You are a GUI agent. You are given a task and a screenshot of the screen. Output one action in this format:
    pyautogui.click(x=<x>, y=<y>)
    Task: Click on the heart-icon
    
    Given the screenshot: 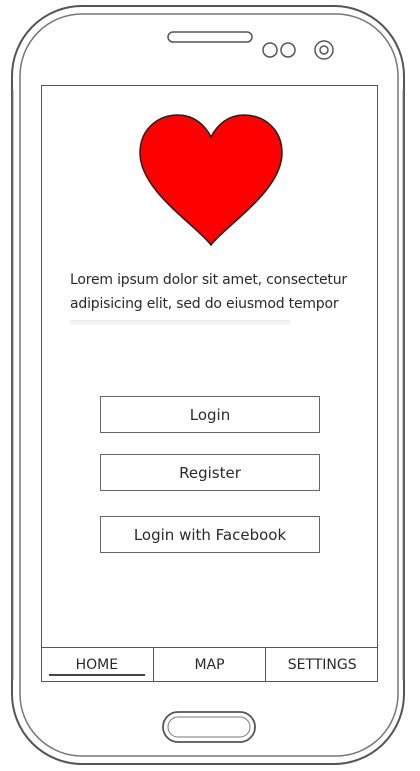 What is the action you would take?
    pyautogui.click(x=211, y=180)
    